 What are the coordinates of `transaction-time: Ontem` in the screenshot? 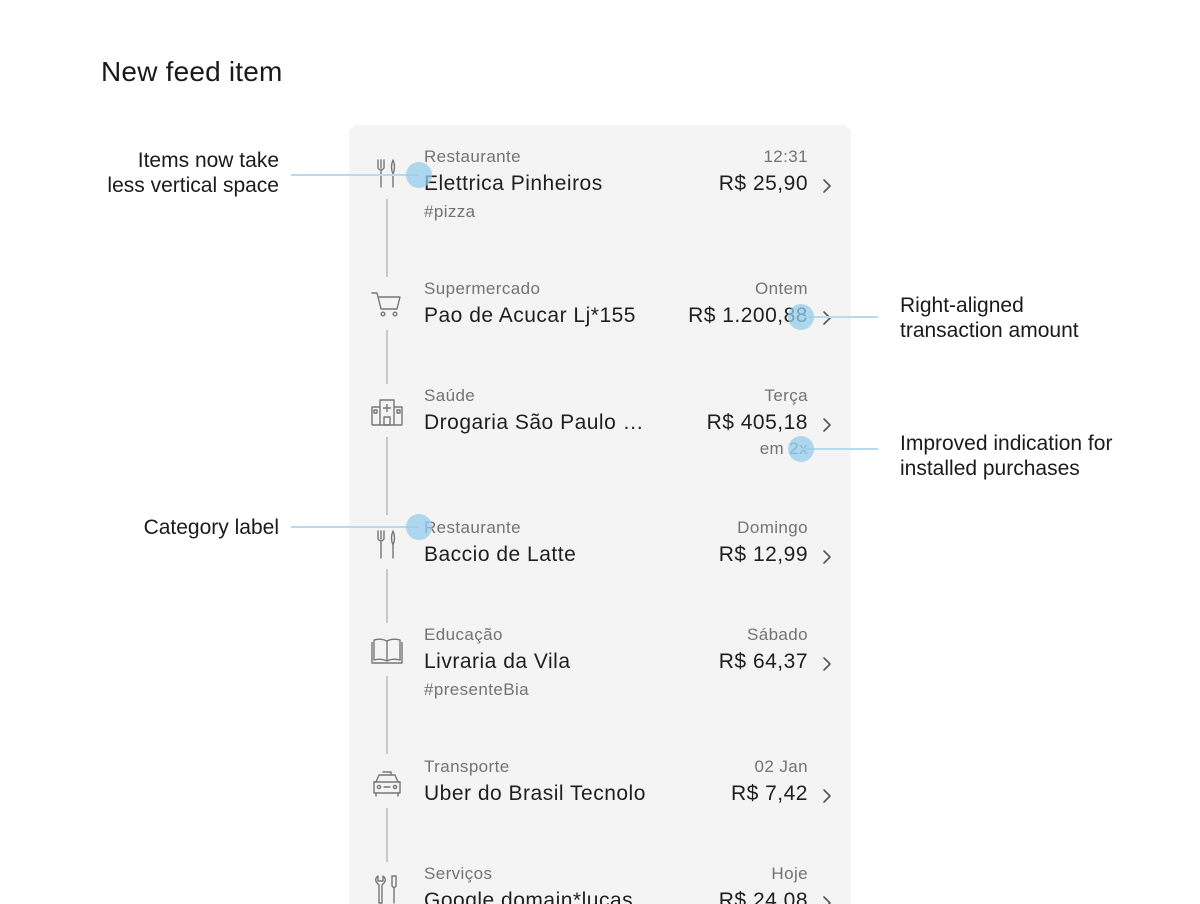 It's located at (781, 288).